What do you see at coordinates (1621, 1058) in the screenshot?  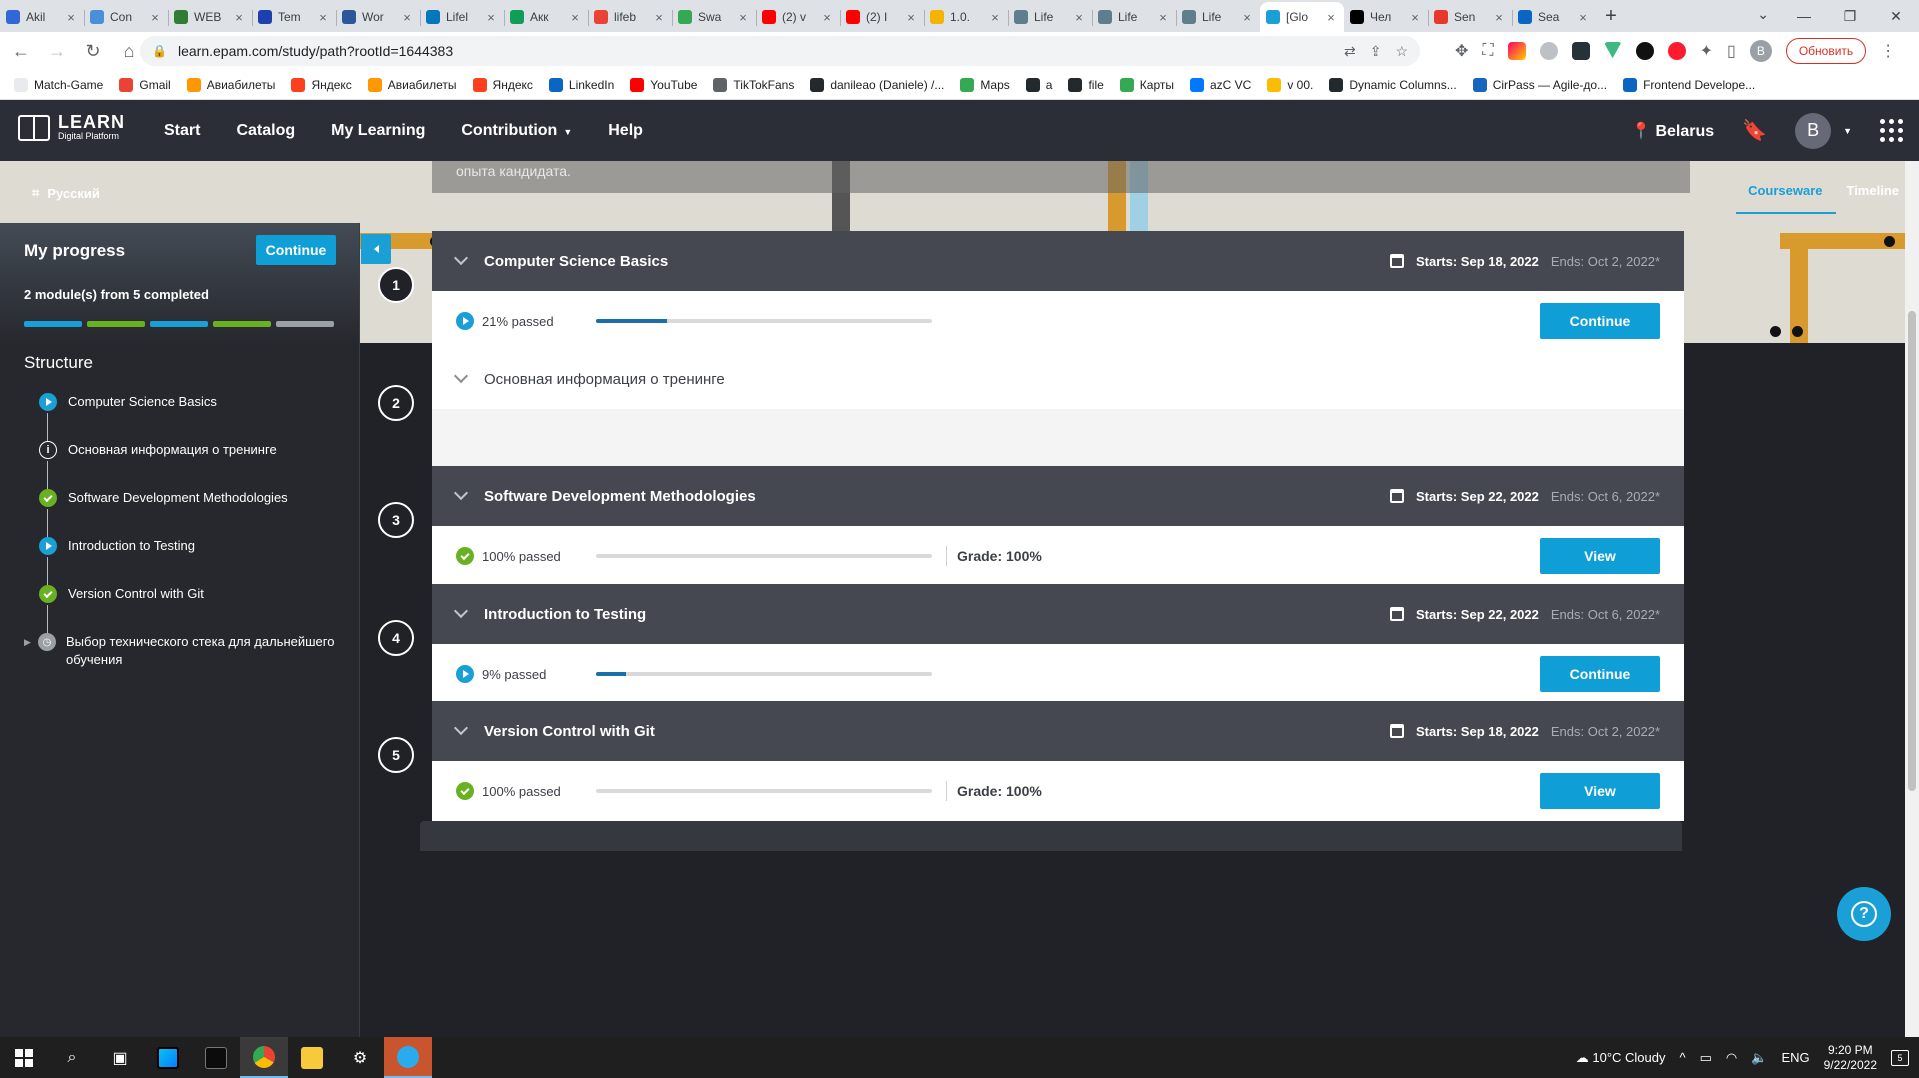 I see `weather-widget: ☁ 10°C Cloudy` at bounding box center [1621, 1058].